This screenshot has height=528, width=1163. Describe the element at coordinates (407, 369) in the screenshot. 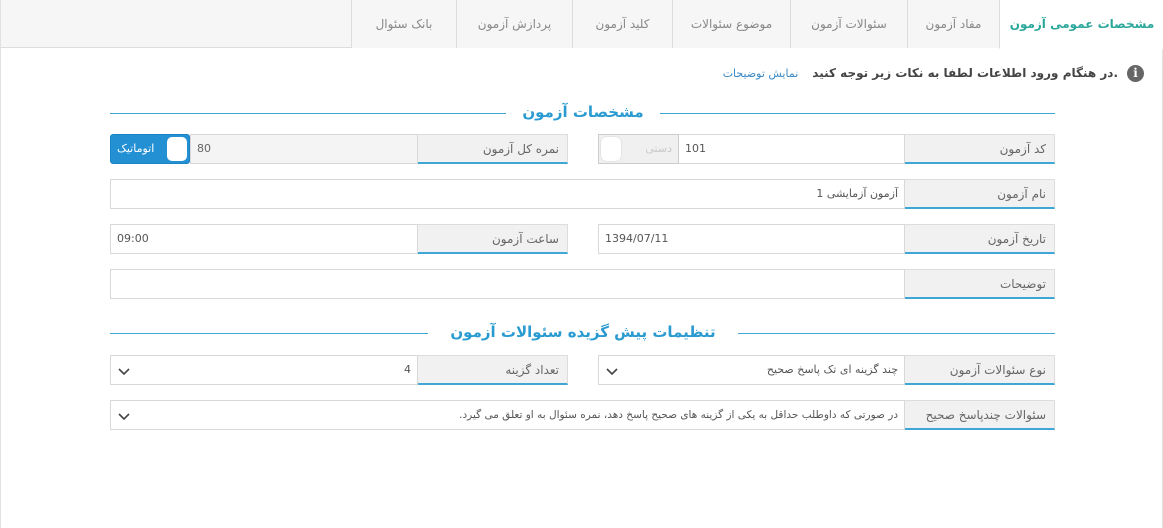

I see `option-count-value: 4` at that location.